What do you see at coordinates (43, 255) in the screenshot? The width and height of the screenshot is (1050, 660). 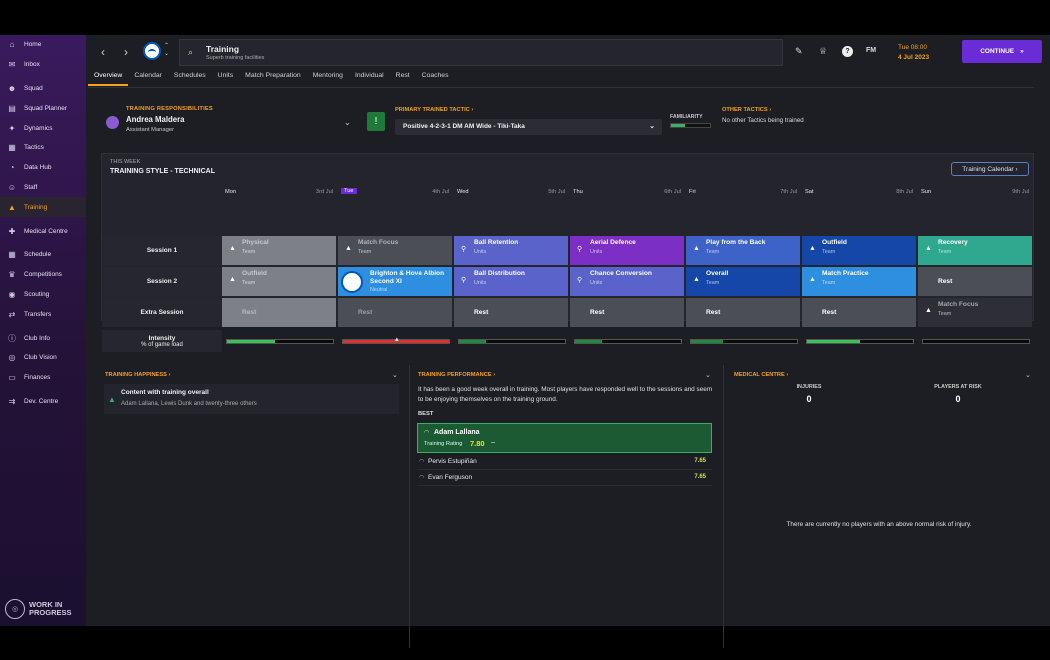 I see `sidebar-item-schedule: ▦ Schedule` at bounding box center [43, 255].